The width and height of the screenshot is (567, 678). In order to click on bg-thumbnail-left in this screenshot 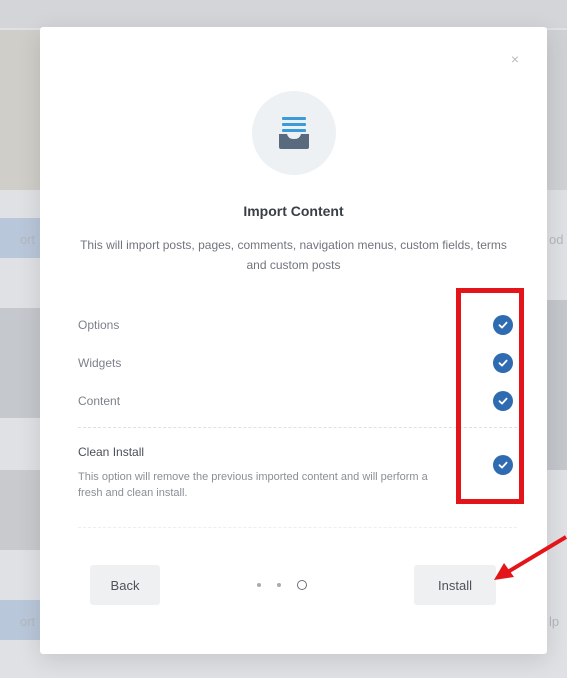, I will do `click(20, 110)`.